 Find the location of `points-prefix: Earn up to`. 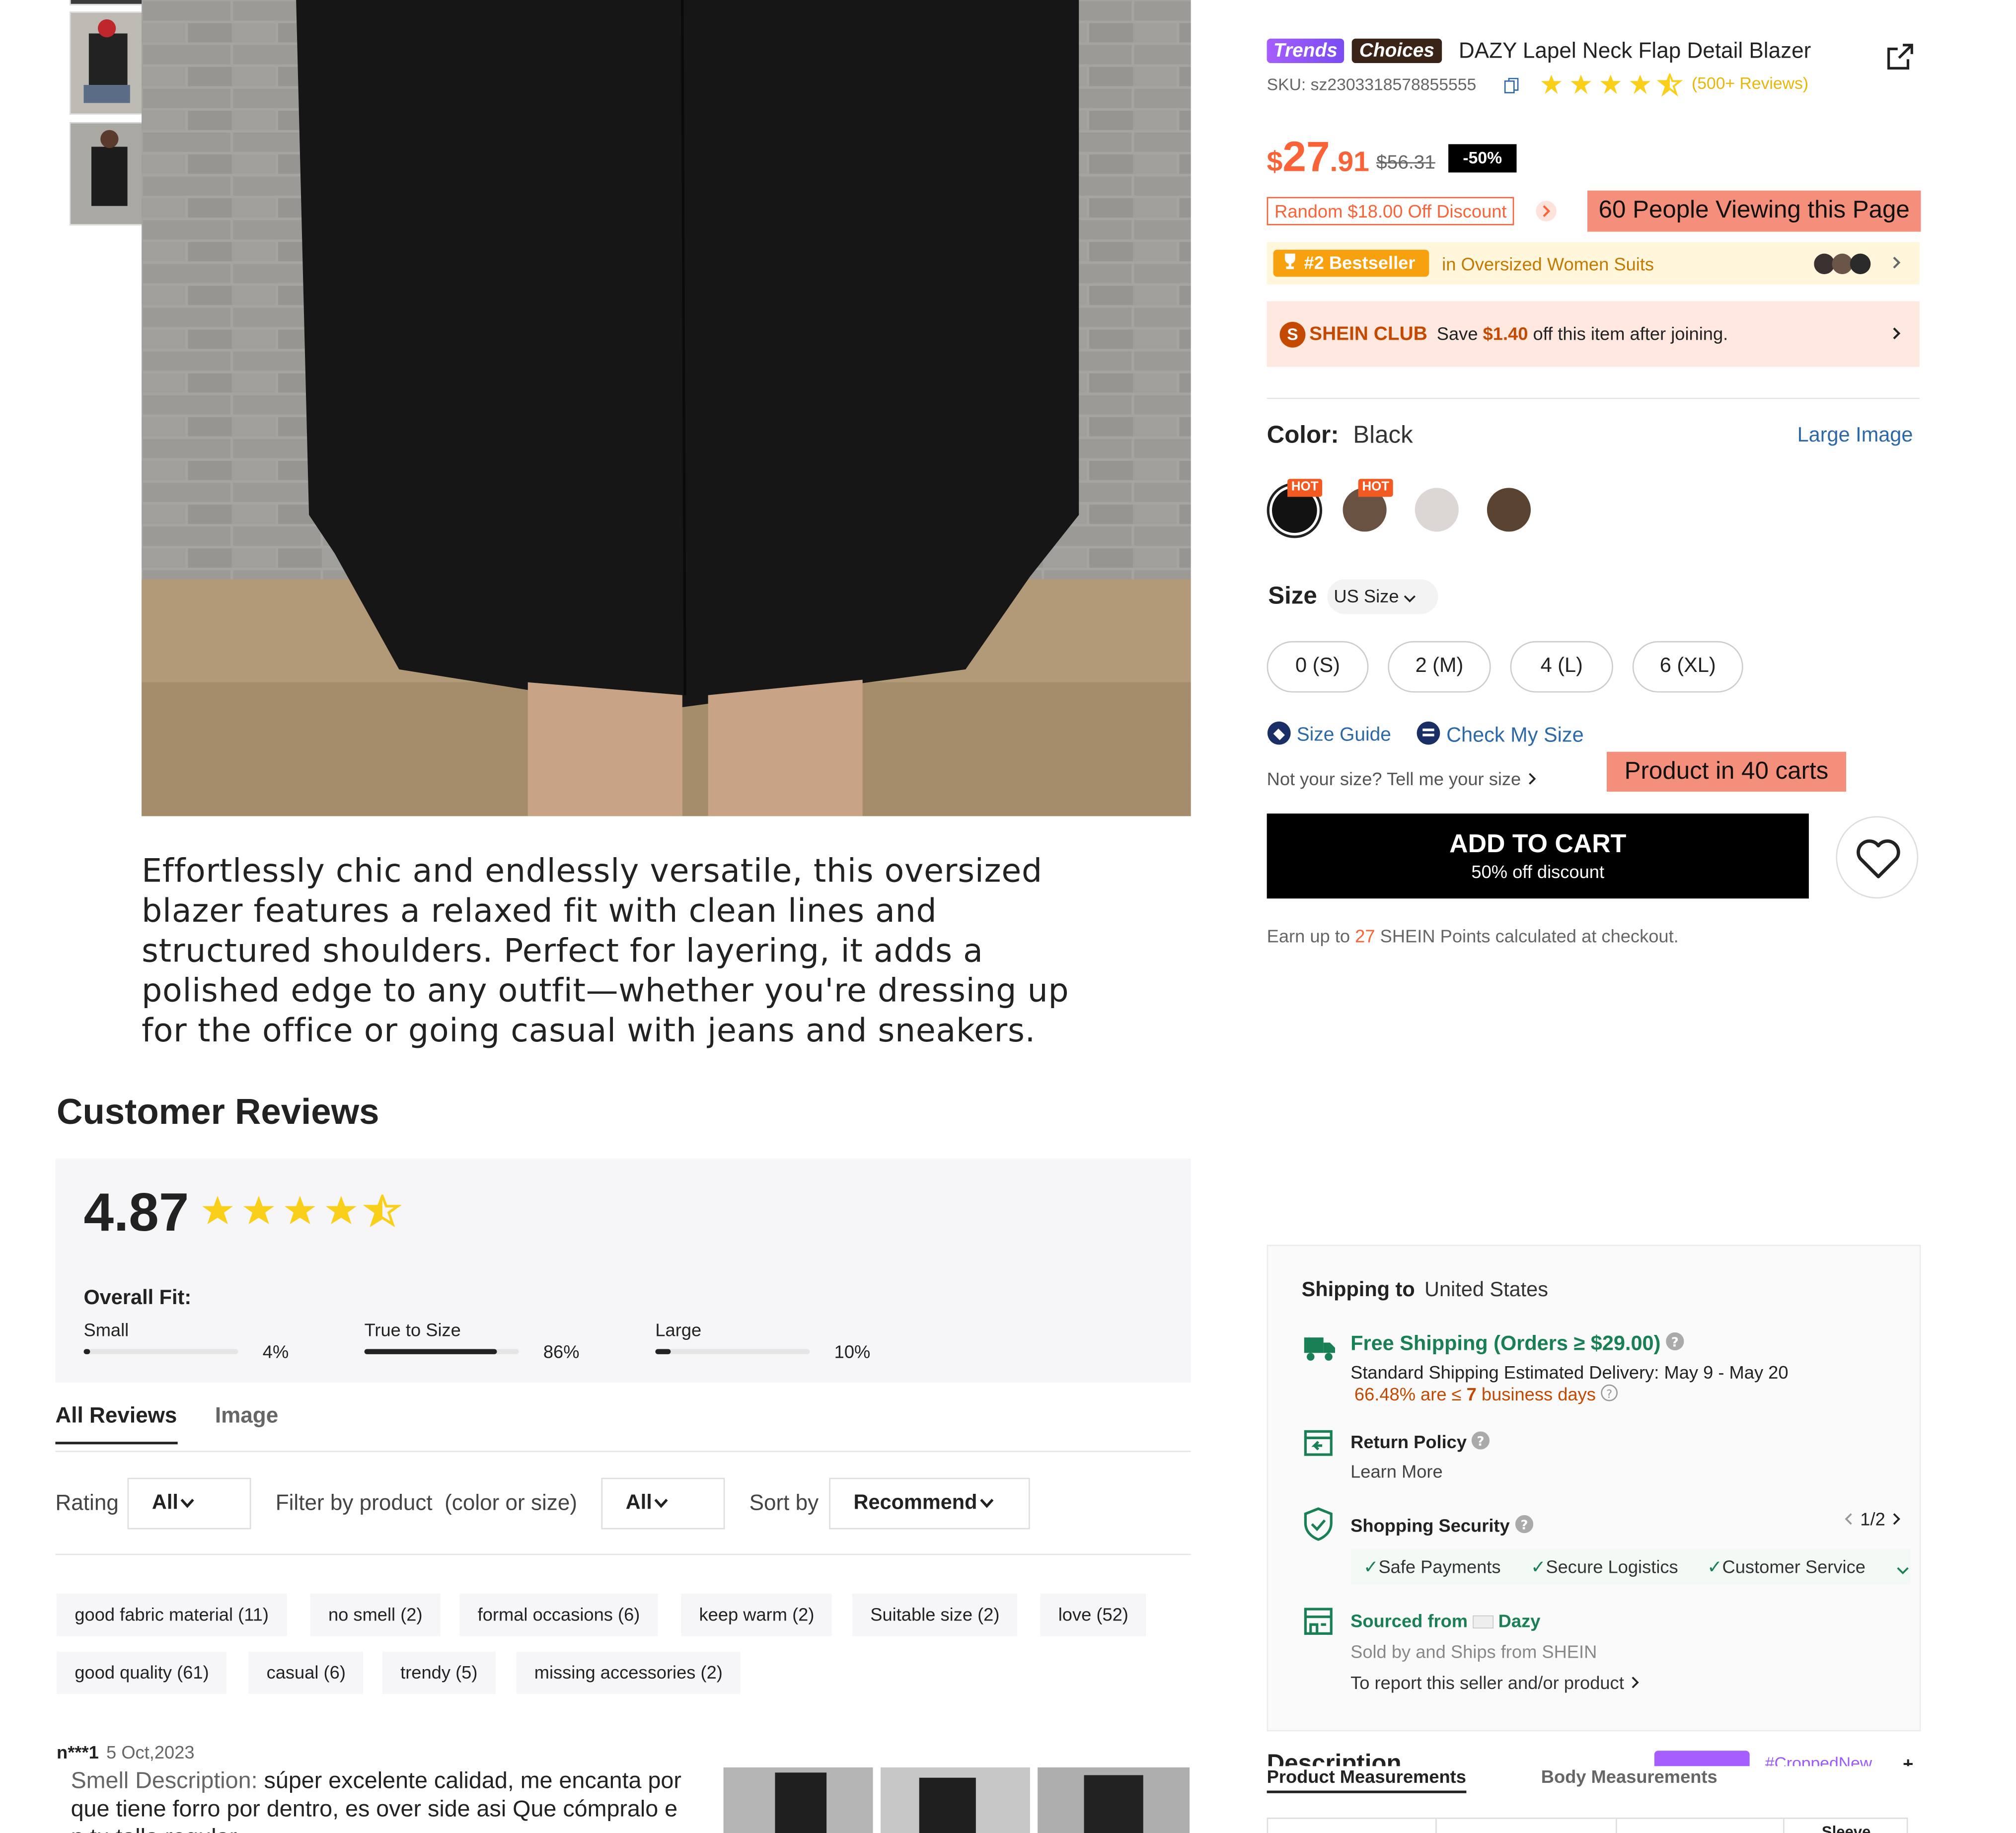

points-prefix: Earn up to is located at coordinates (1308, 936).